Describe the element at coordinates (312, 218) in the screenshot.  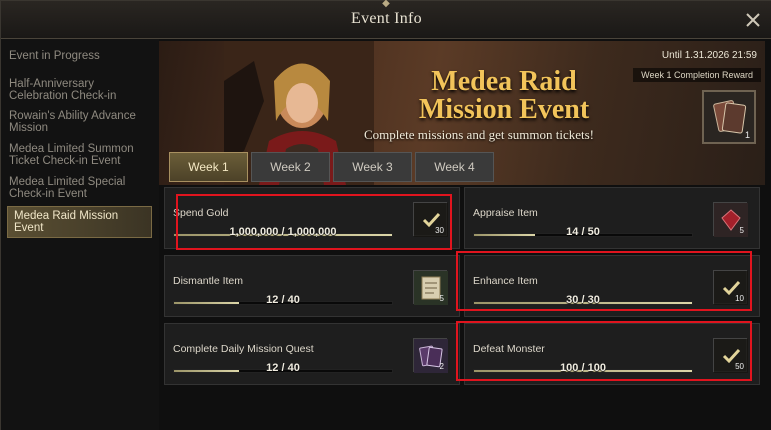
I see `mission-card-spend-gold: Spend Gold 1,000,000 / 1,000,000 30` at that location.